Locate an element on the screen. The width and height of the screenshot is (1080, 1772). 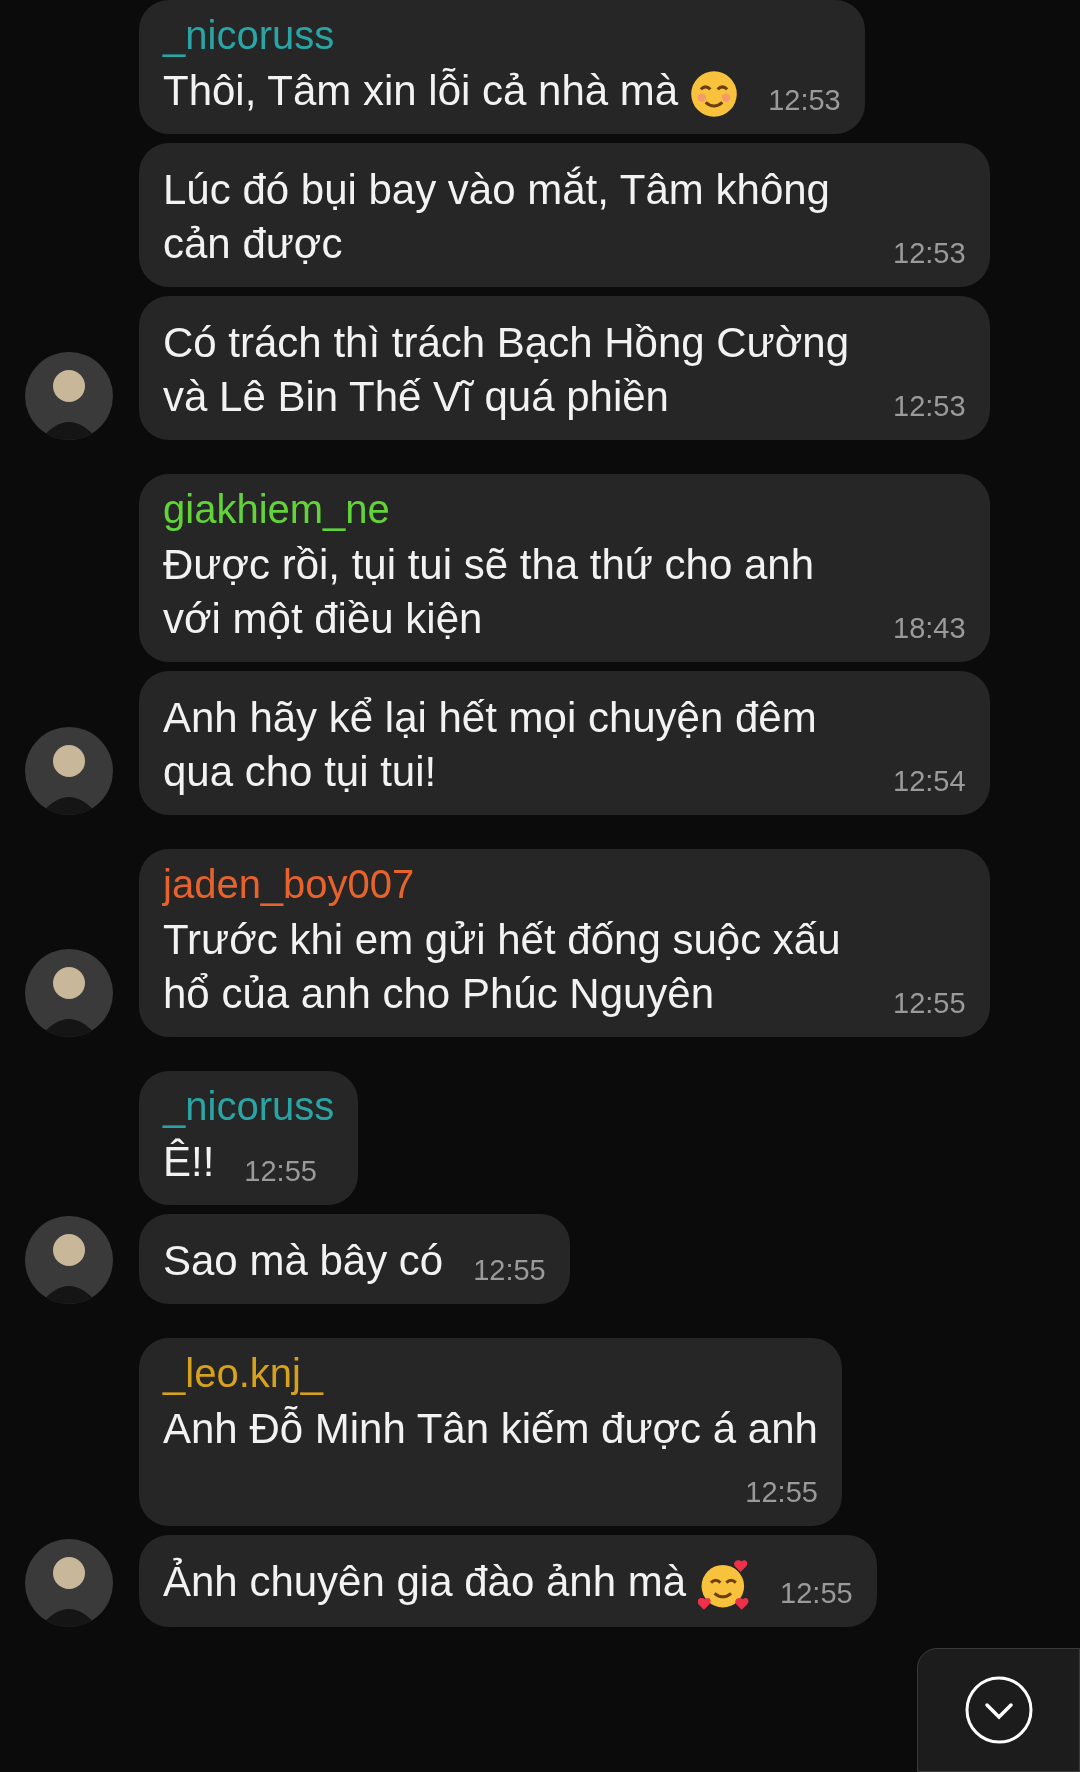
sender-name: giakhiem_ne is located at coordinates (277, 509).